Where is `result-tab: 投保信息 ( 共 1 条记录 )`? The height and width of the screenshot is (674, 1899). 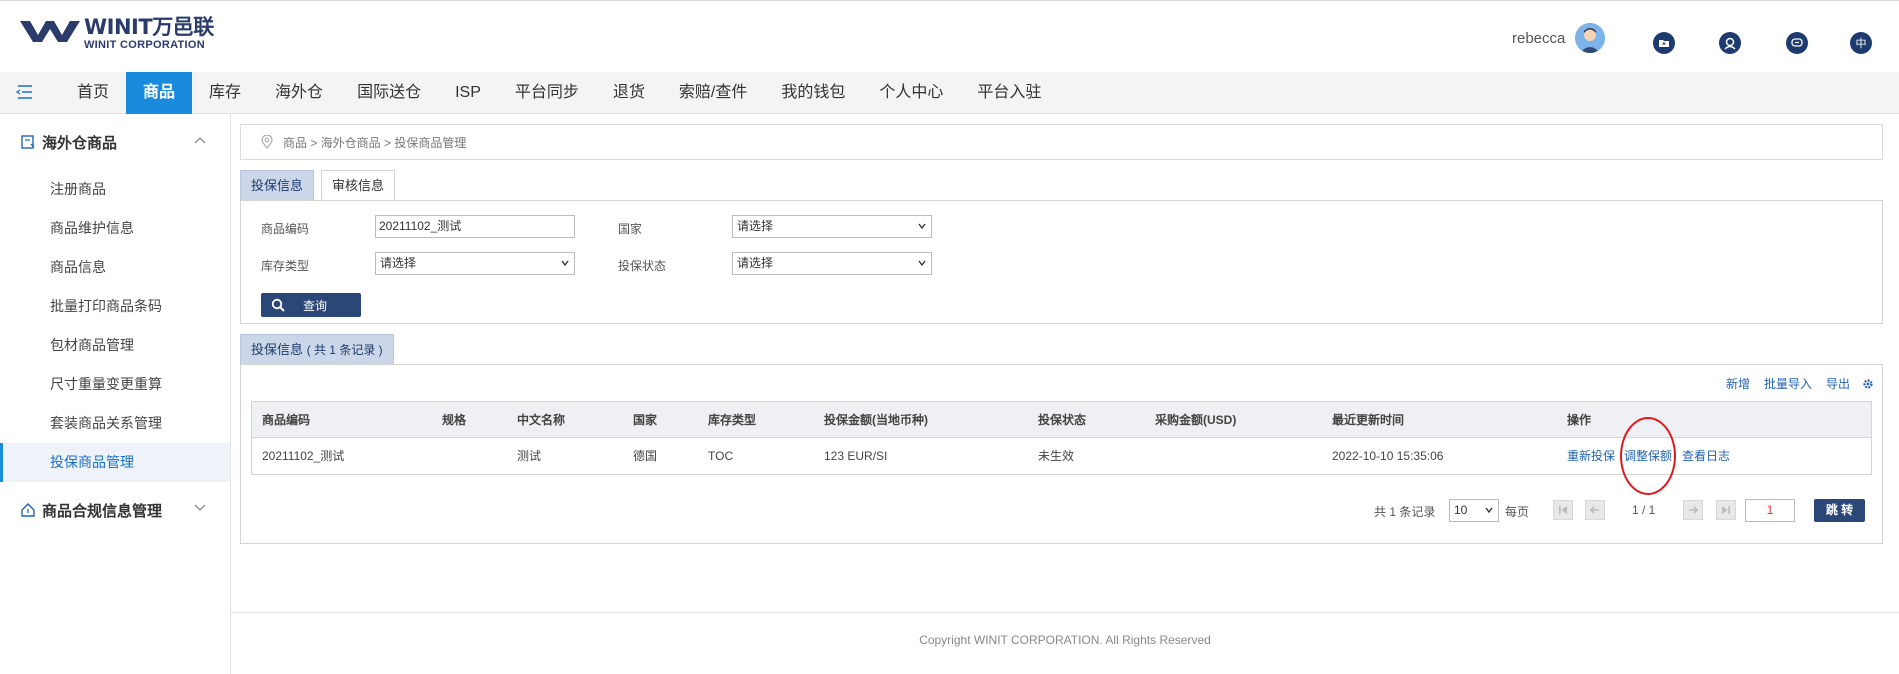 result-tab: 投保信息 ( 共 1 条记录 ) is located at coordinates (317, 349).